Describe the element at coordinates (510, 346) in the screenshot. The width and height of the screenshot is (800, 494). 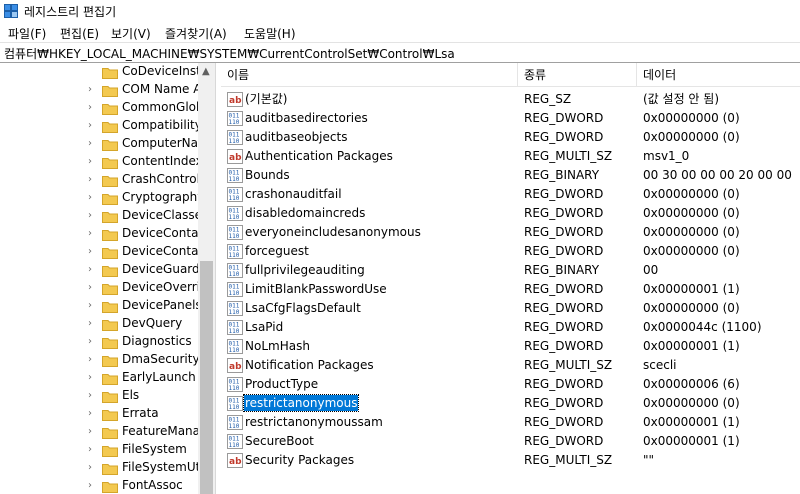
I see `value-row: 011 110 NoLmHash REG_DWORD 0x00000001 (1)` at that location.